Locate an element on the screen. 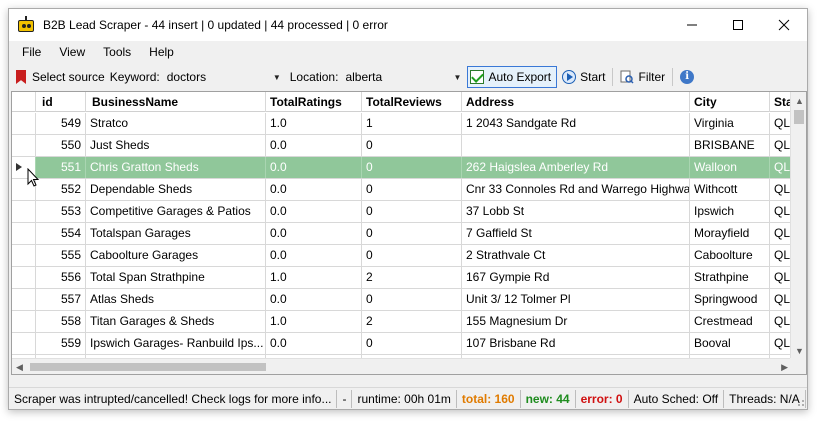 The height and width of the screenshot is (424, 822). start-button: Start is located at coordinates (583, 77).